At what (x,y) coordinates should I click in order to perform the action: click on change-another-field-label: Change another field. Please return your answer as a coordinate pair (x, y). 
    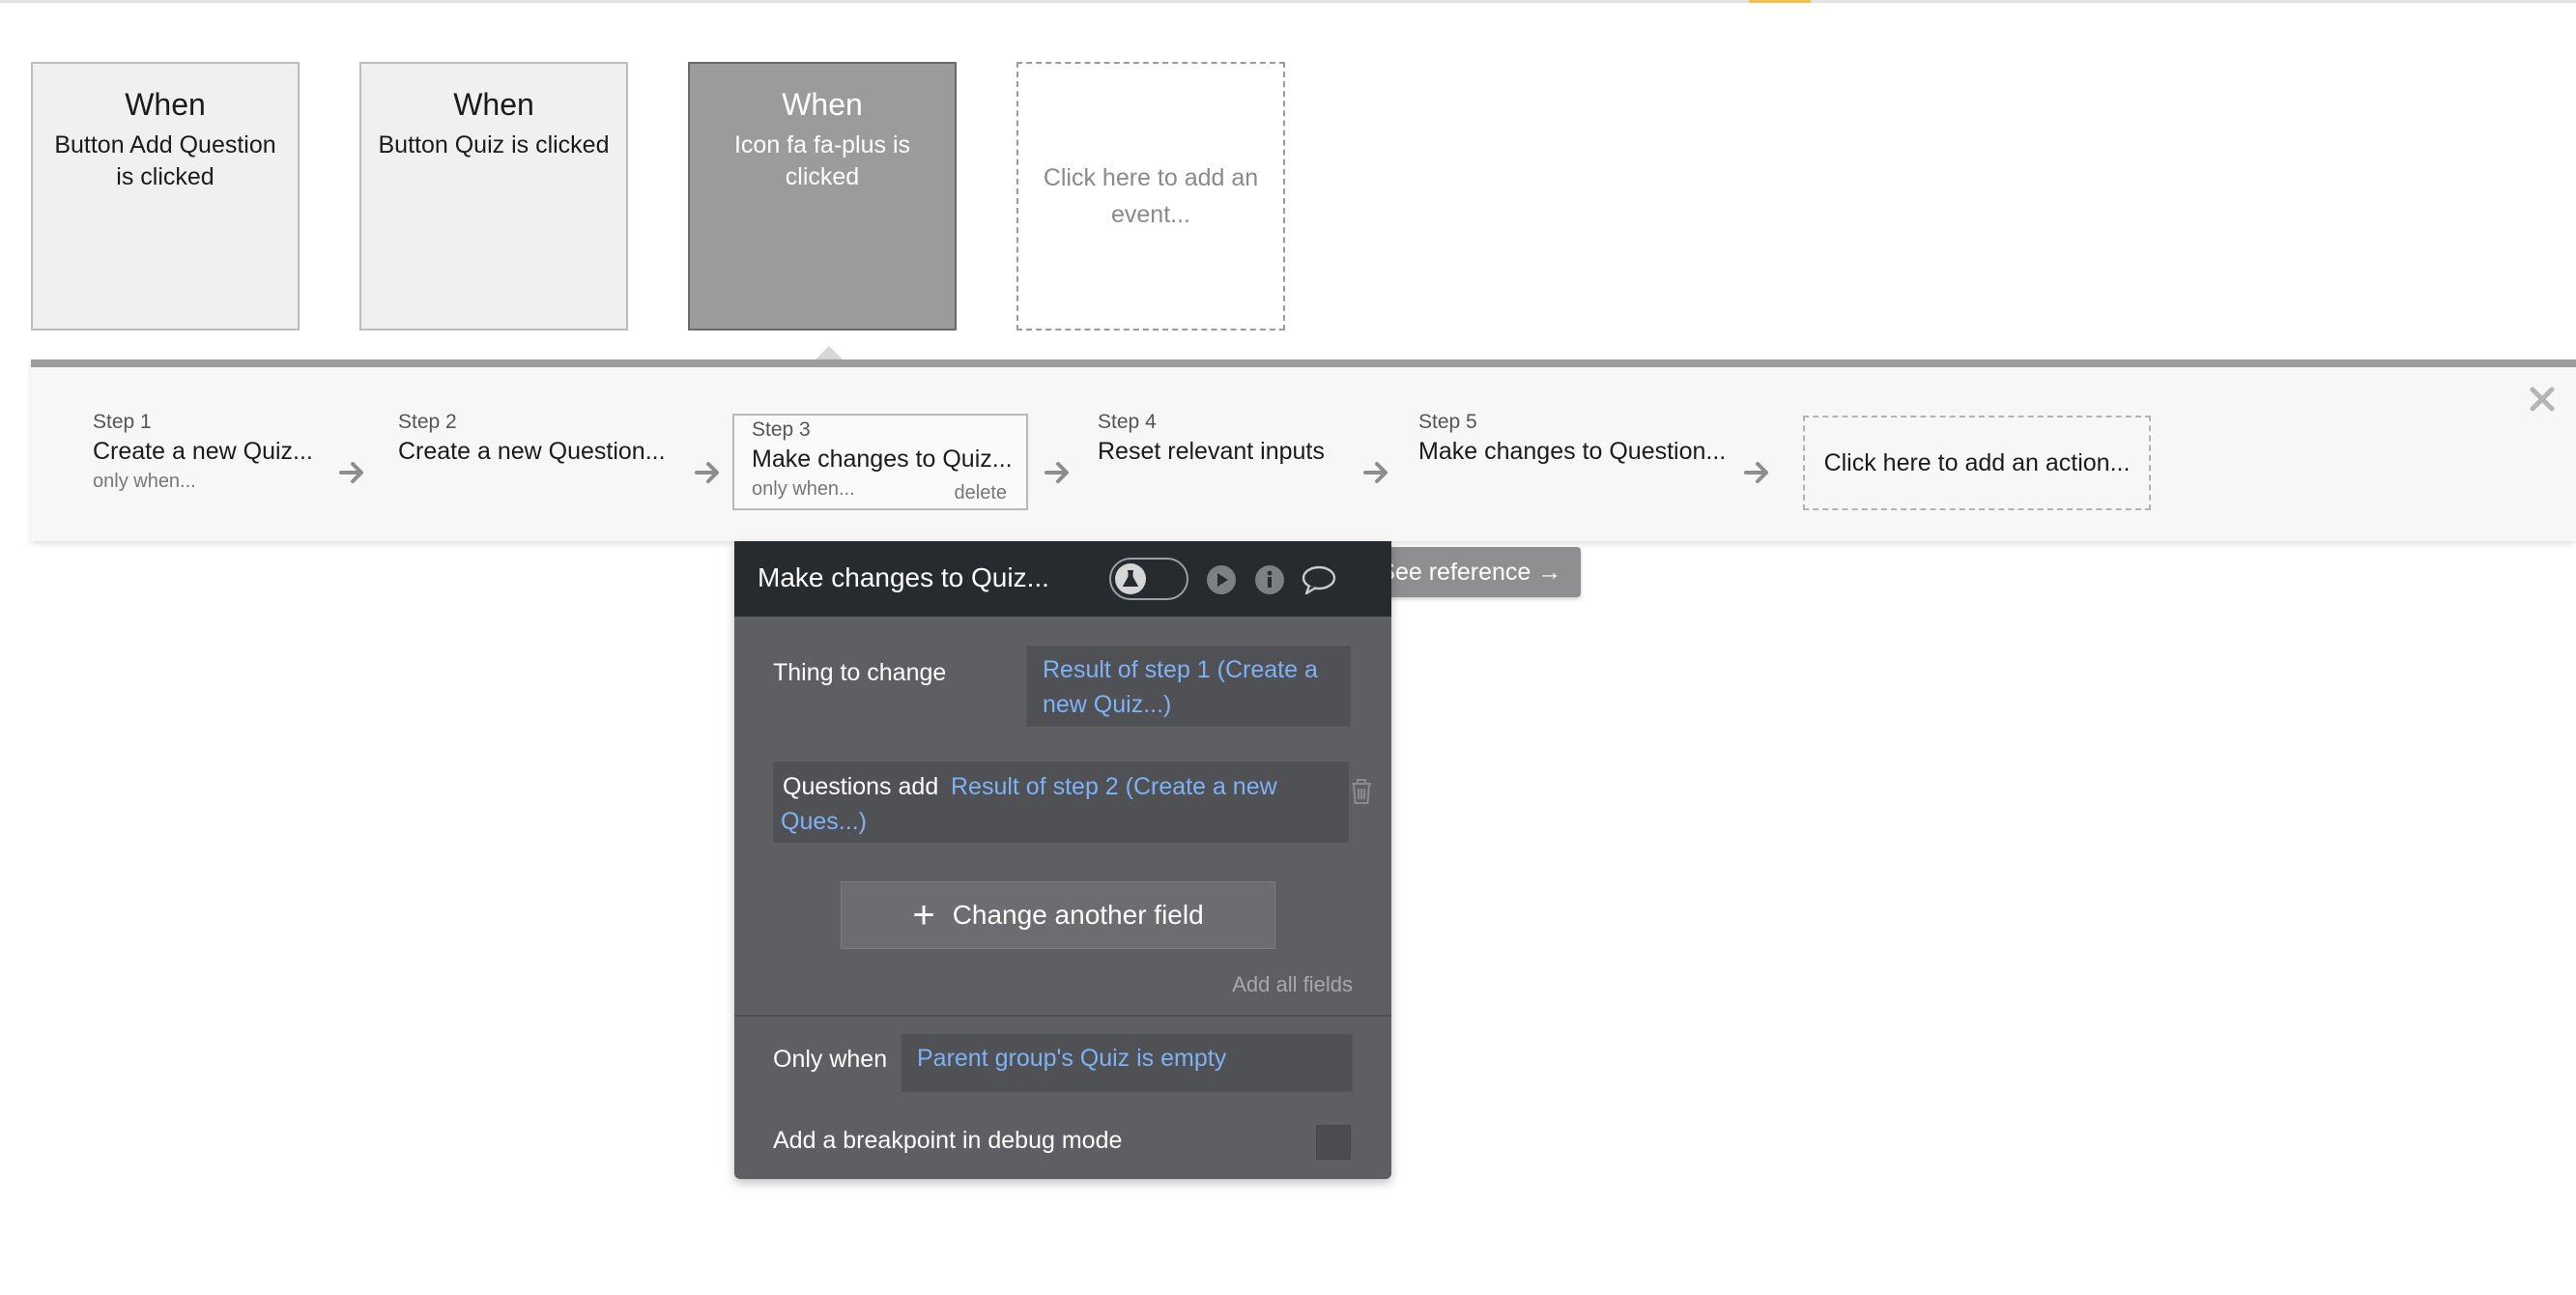
    Looking at the image, I should click on (1078, 915).